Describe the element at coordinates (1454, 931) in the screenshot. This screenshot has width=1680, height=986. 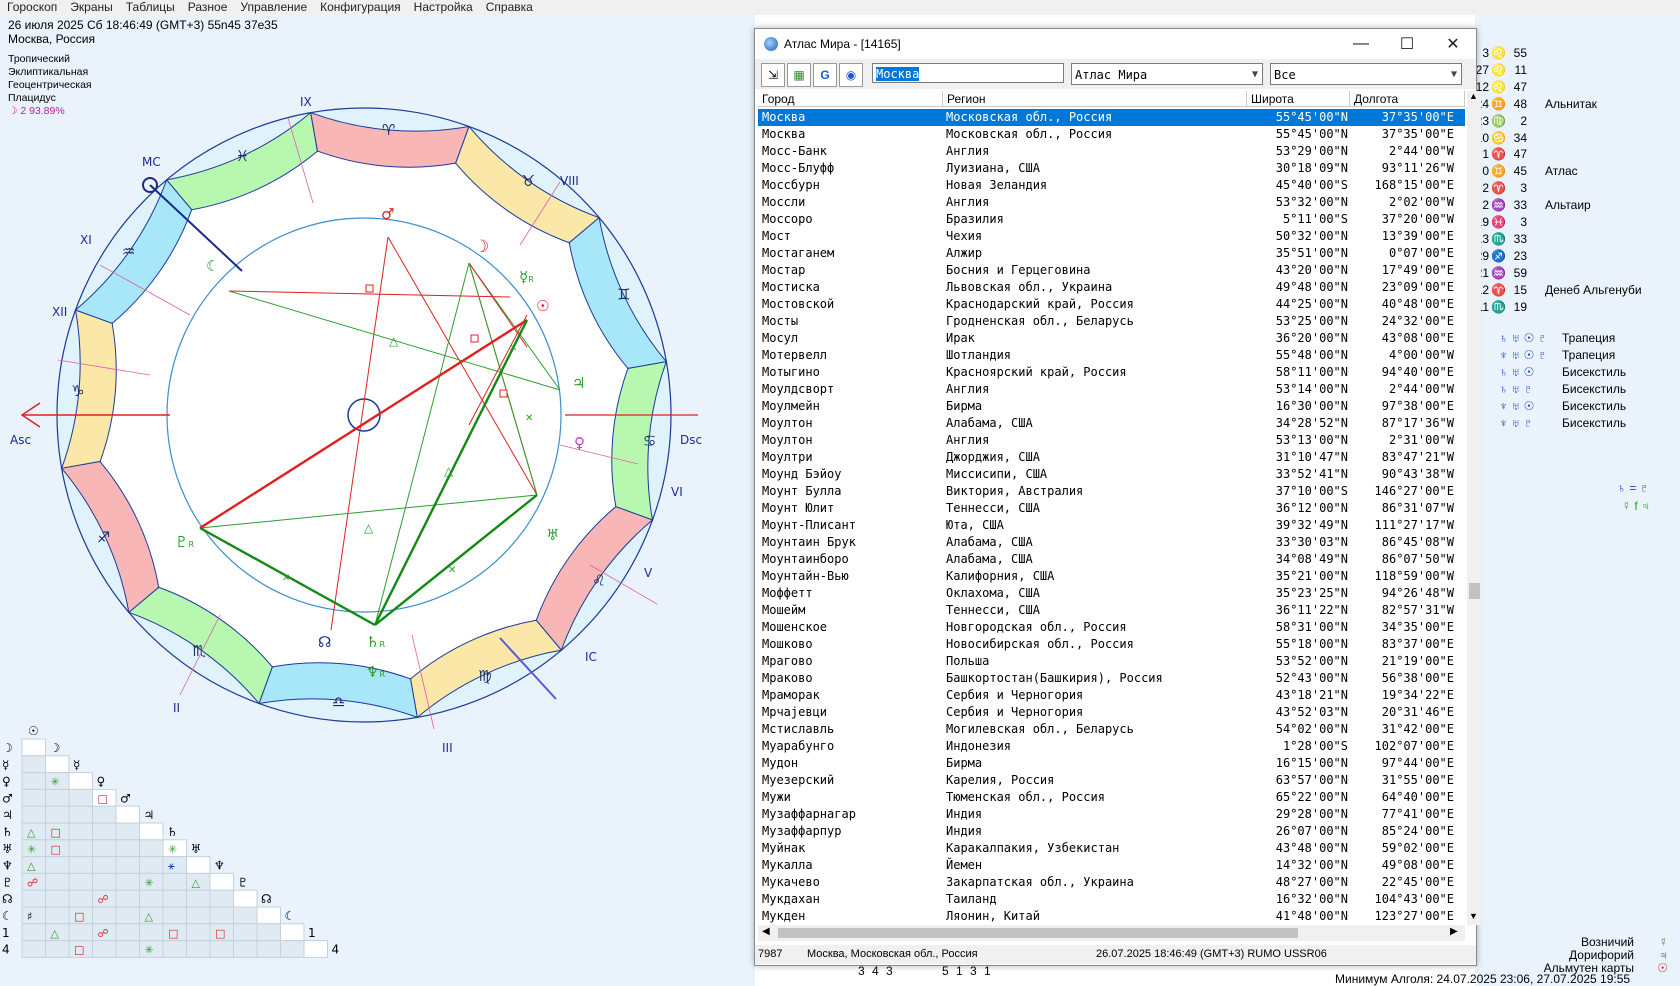
I see `scroll-right-icon: ▶` at that location.